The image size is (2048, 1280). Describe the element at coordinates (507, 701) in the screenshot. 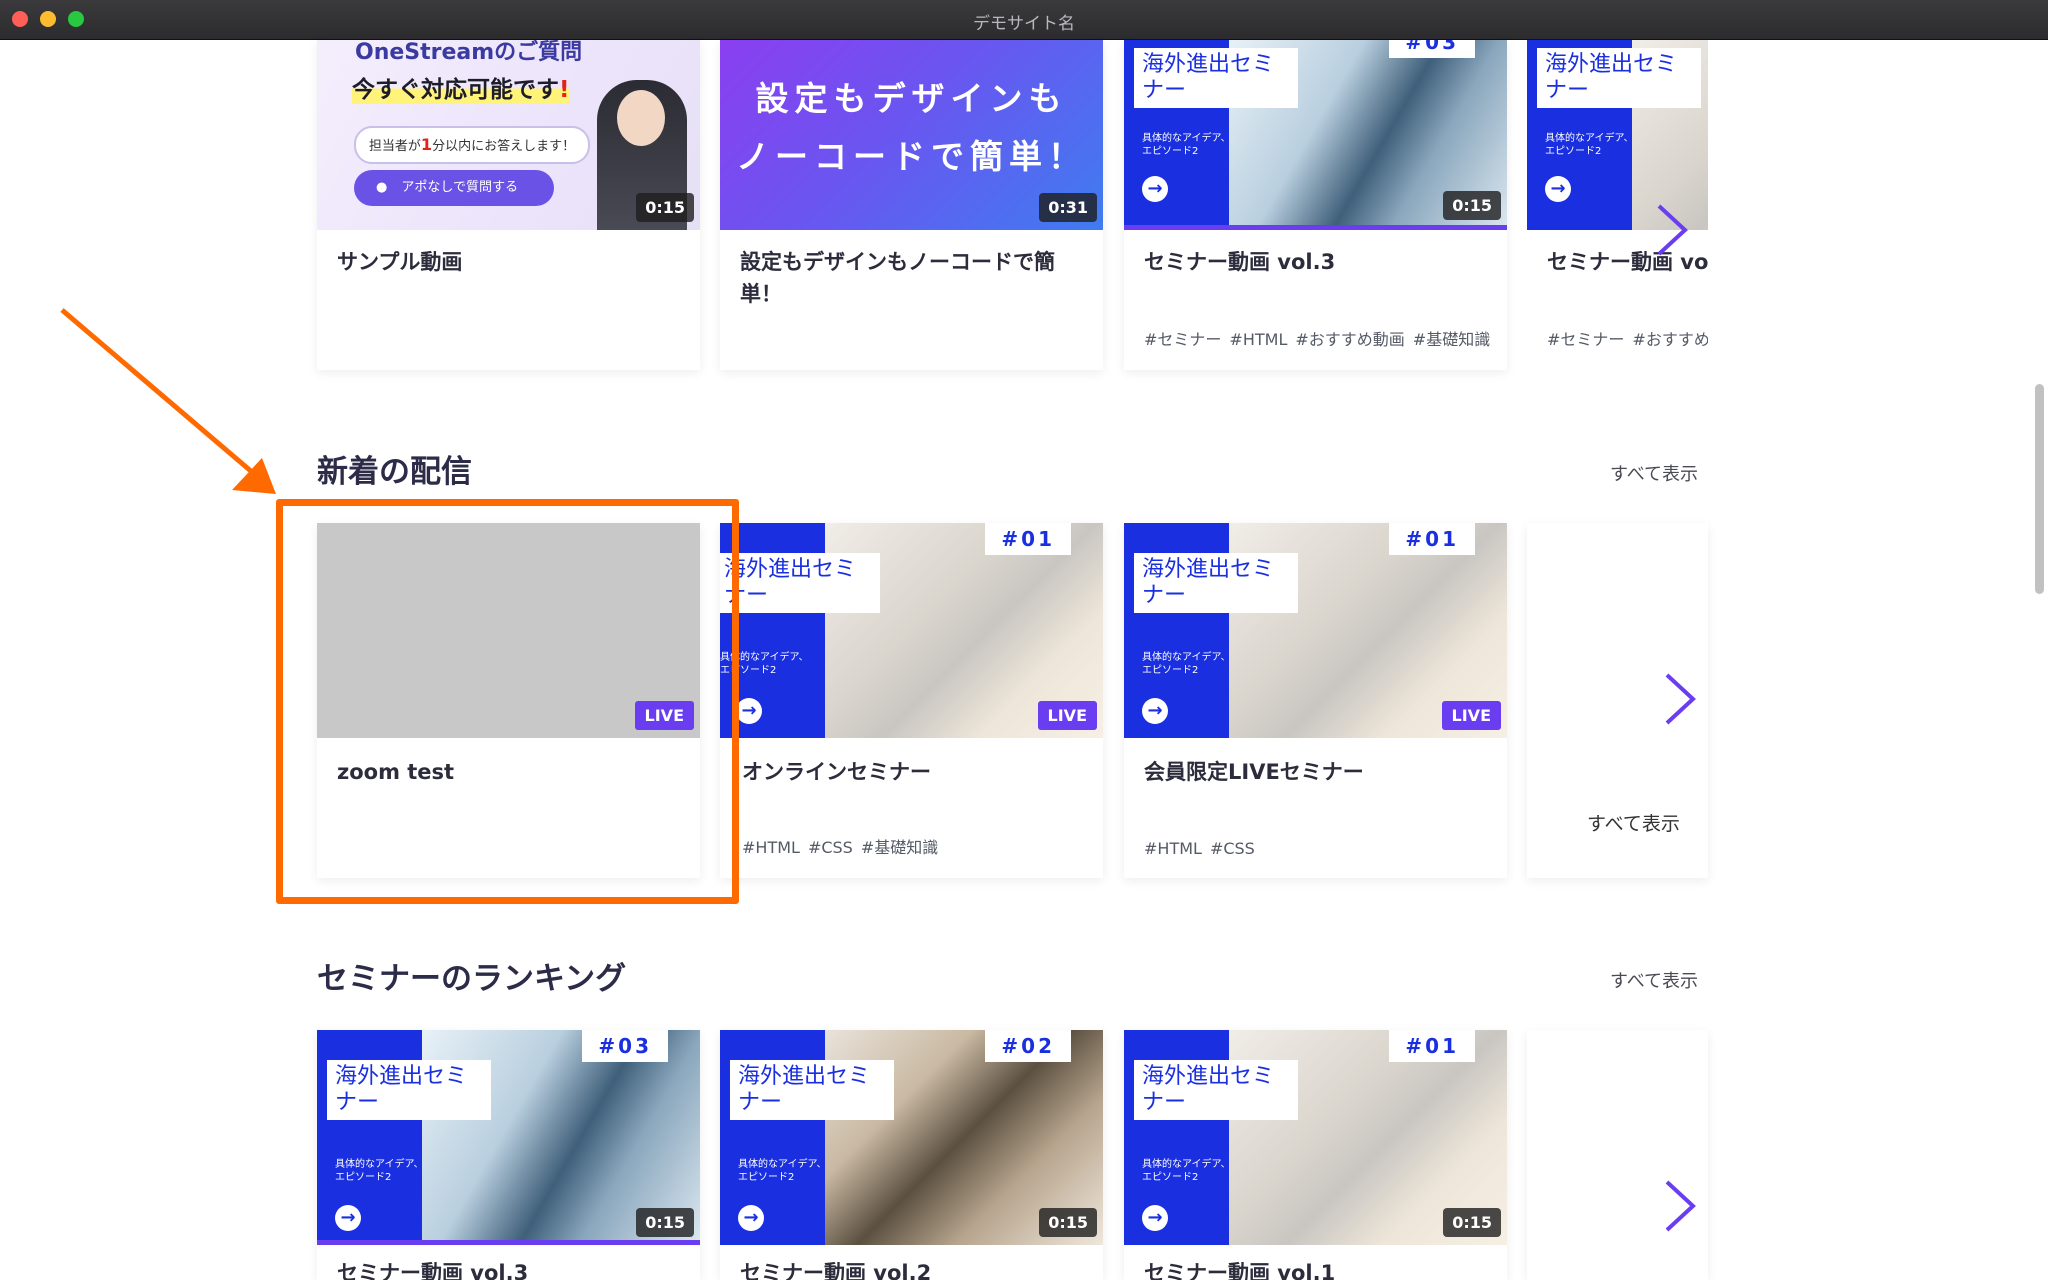

I see `annotation-highlight-box` at that location.